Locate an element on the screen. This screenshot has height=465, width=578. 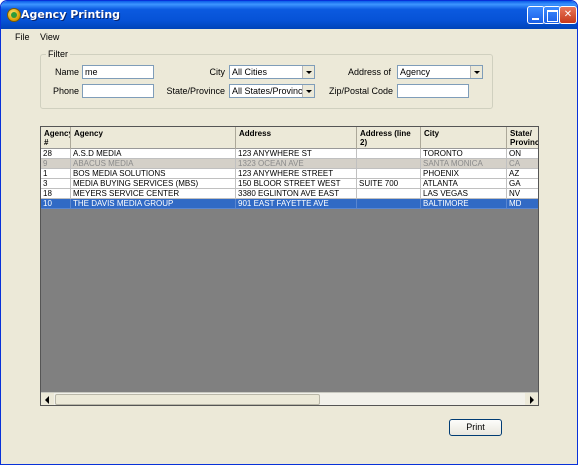
table-cell: SANTA MONICA is located at coordinates (464, 164).